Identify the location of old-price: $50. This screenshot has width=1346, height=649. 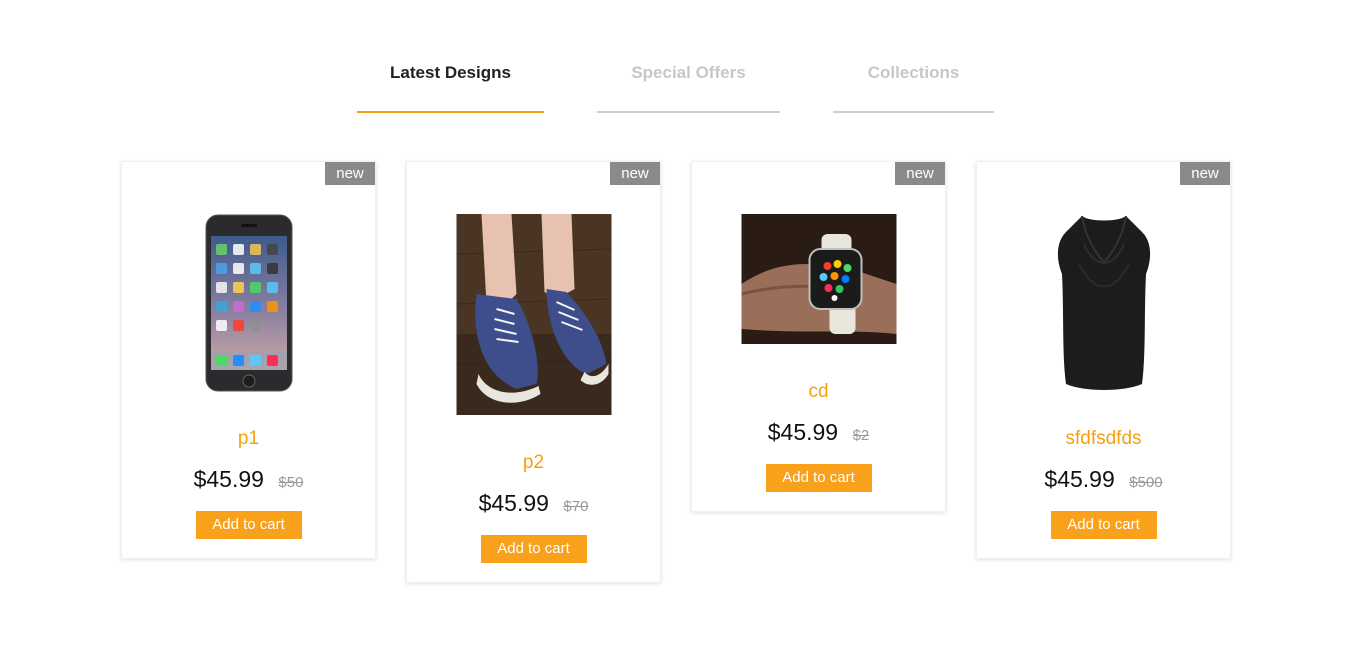
(291, 482).